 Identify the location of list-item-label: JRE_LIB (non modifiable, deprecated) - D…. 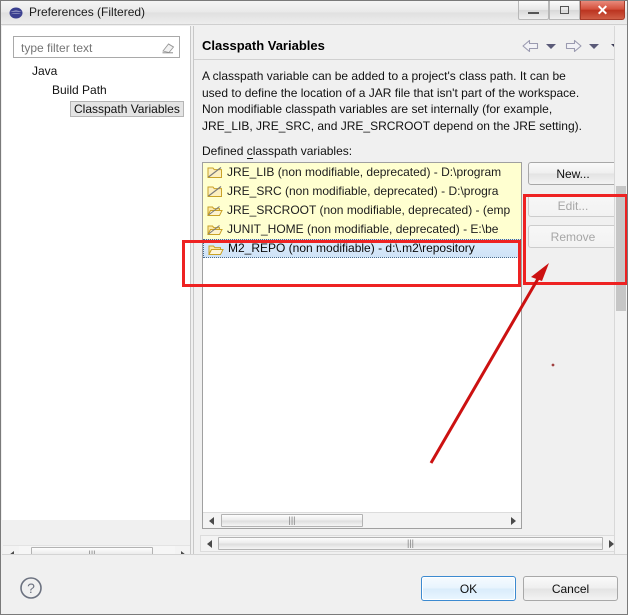
(364, 172).